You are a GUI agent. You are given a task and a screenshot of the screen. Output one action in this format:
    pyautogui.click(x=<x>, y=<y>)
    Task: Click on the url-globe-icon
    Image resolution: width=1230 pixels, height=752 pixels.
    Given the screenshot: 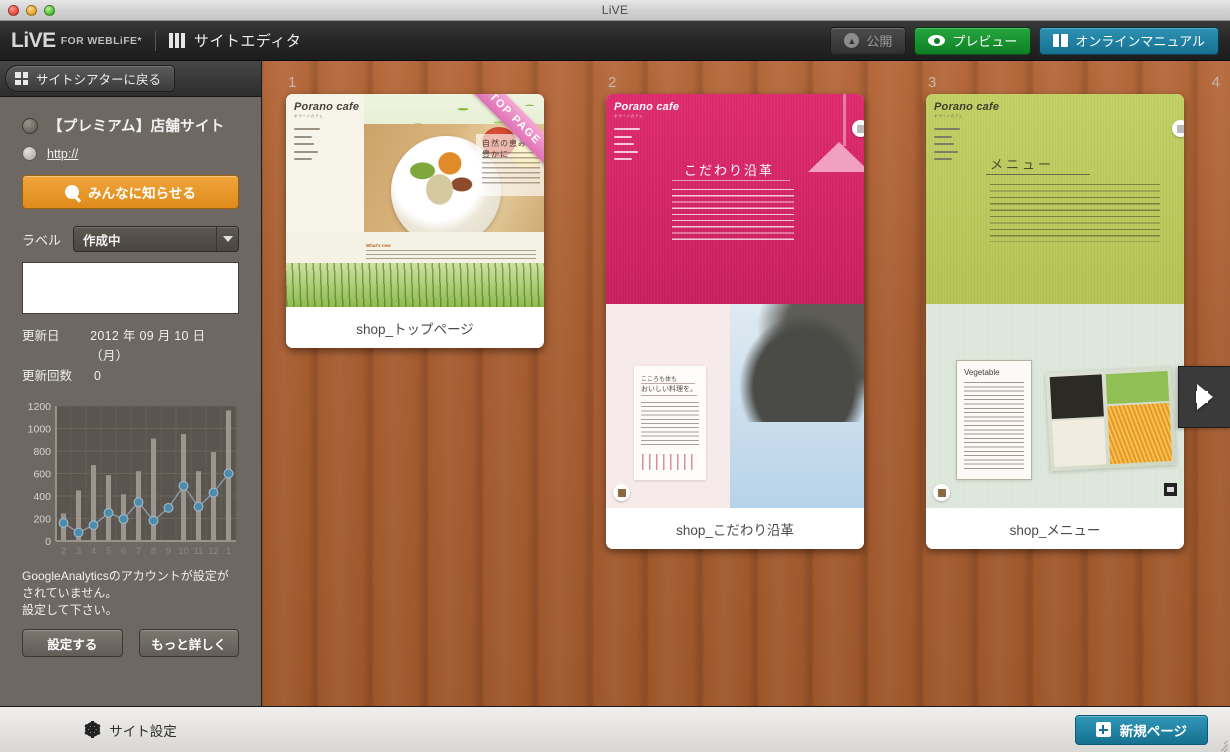 What is the action you would take?
    pyautogui.click(x=29, y=153)
    